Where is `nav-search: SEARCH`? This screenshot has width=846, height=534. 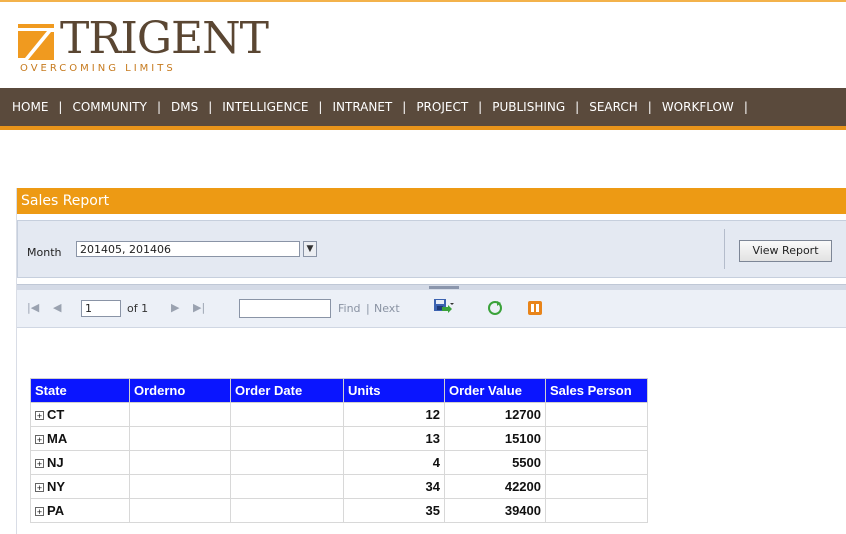 nav-search: SEARCH is located at coordinates (613, 107).